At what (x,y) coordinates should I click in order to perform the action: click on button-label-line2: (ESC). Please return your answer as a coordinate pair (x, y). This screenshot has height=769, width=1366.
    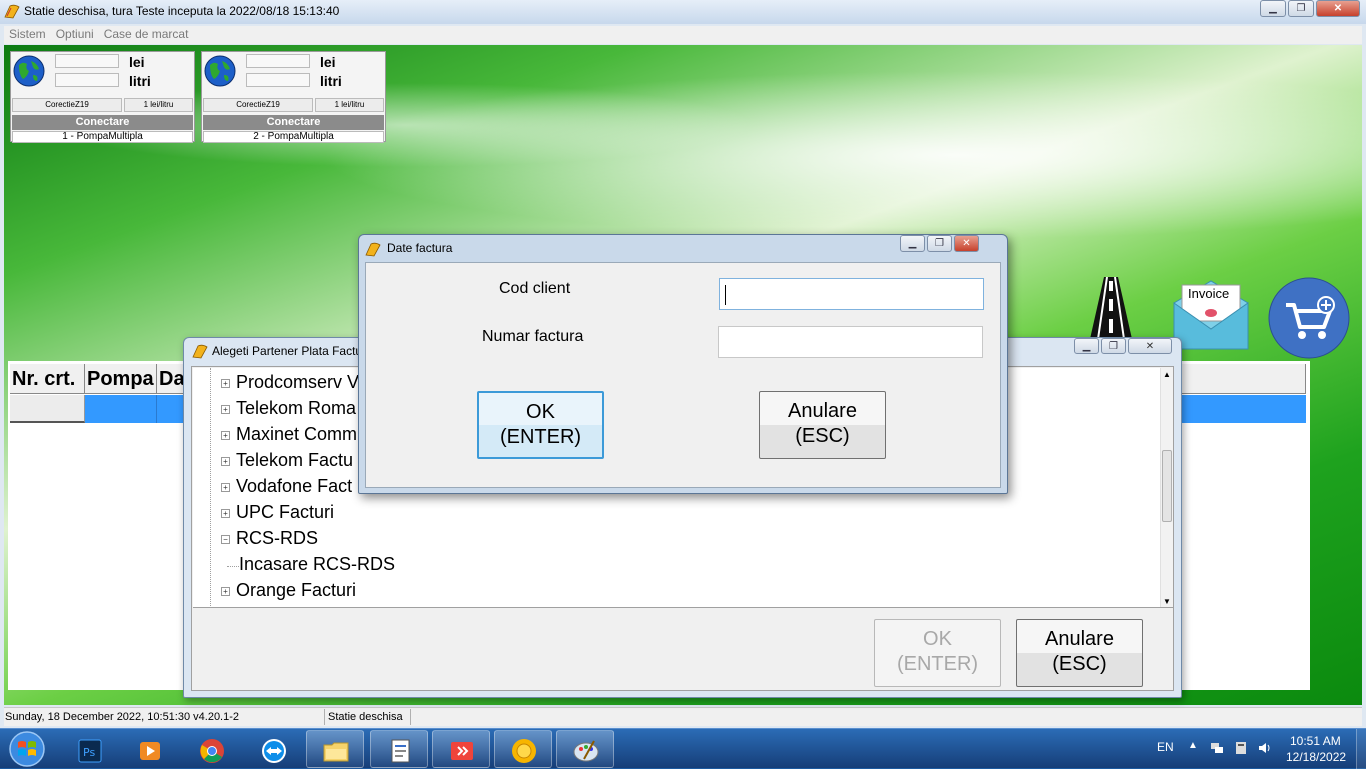
    Looking at the image, I should click on (822, 436).